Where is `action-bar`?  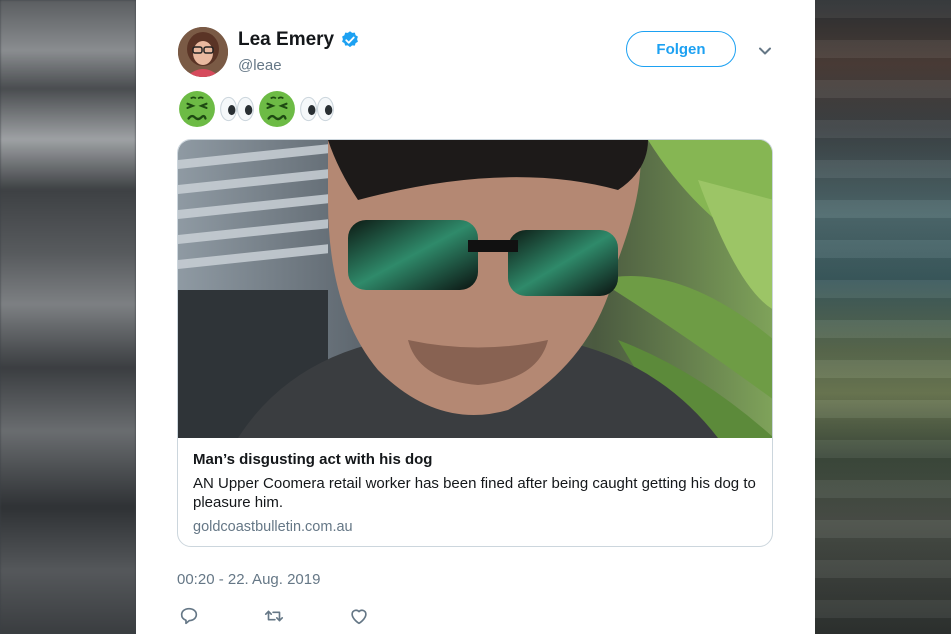 action-bar is located at coordinates (305, 616).